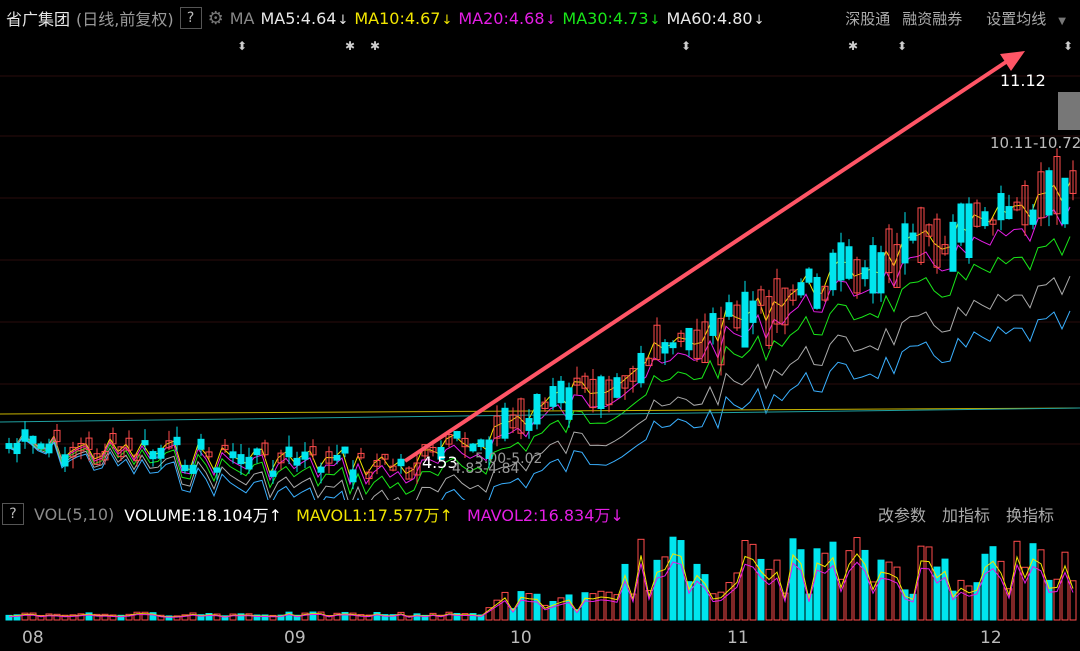  What do you see at coordinates (902, 514) in the screenshot?
I see `change-params-button: 改参数` at bounding box center [902, 514].